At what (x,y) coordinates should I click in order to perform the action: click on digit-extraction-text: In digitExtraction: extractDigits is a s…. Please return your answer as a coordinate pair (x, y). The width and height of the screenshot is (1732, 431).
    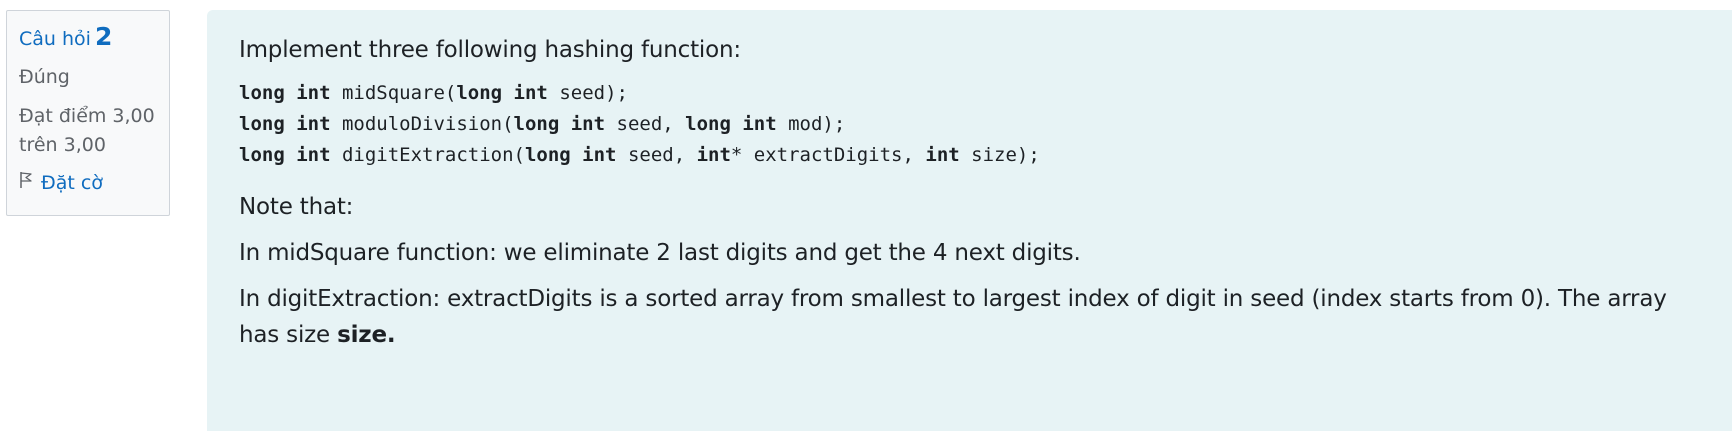
    Looking at the image, I should click on (953, 317).